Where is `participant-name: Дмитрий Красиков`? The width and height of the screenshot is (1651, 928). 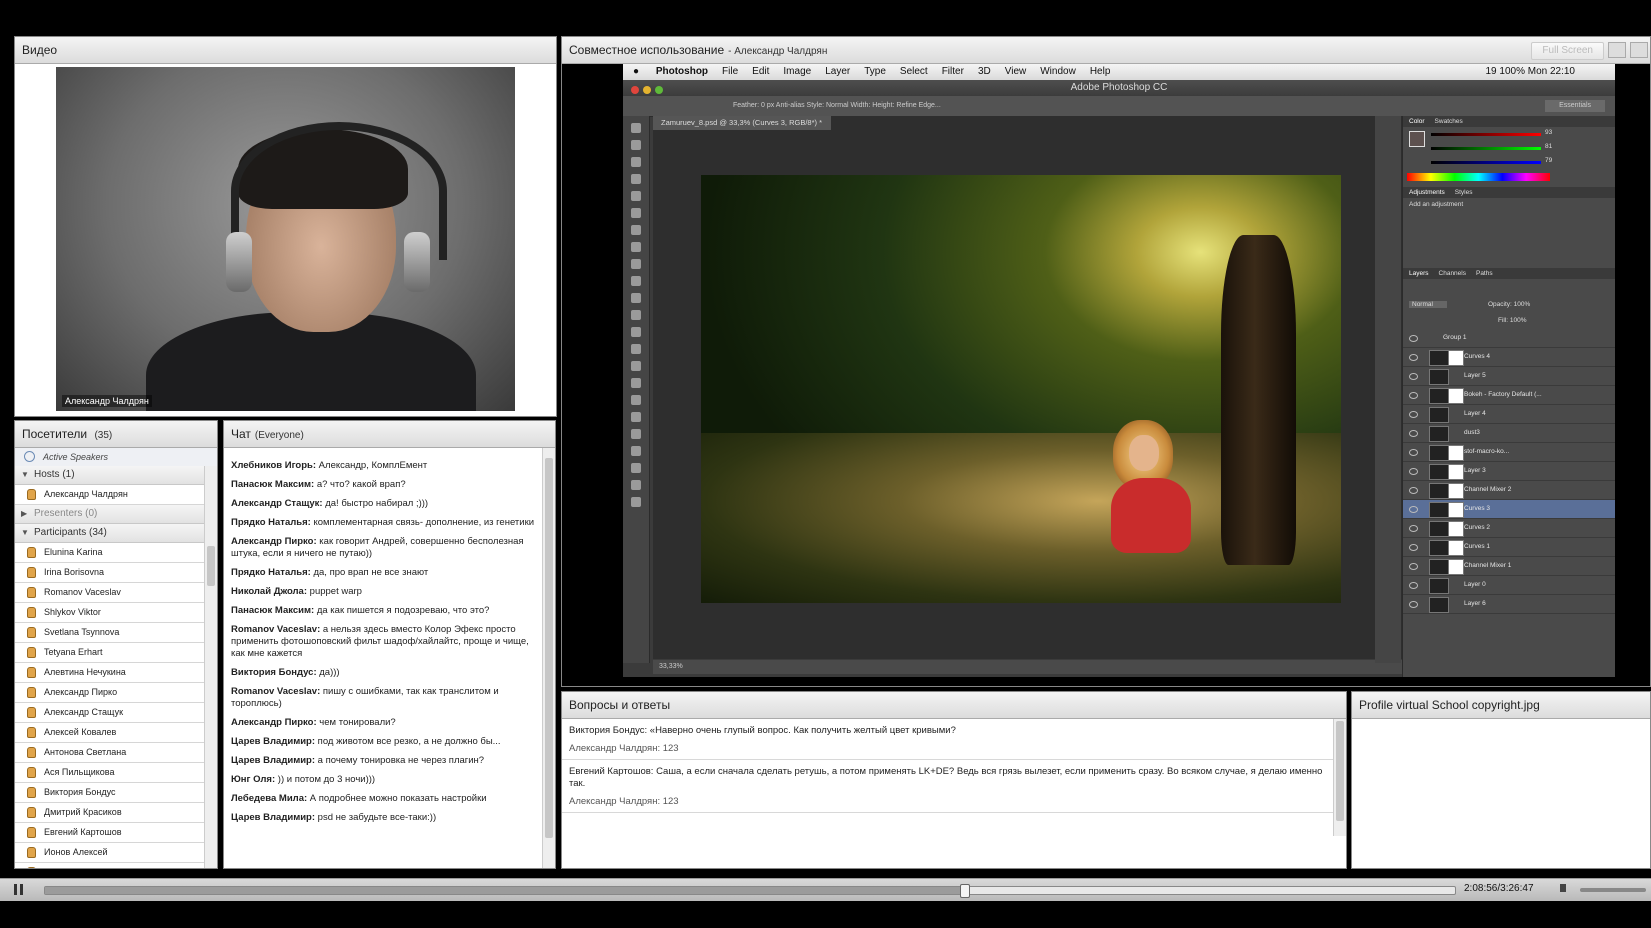 participant-name: Дмитрий Красиков is located at coordinates (83, 812).